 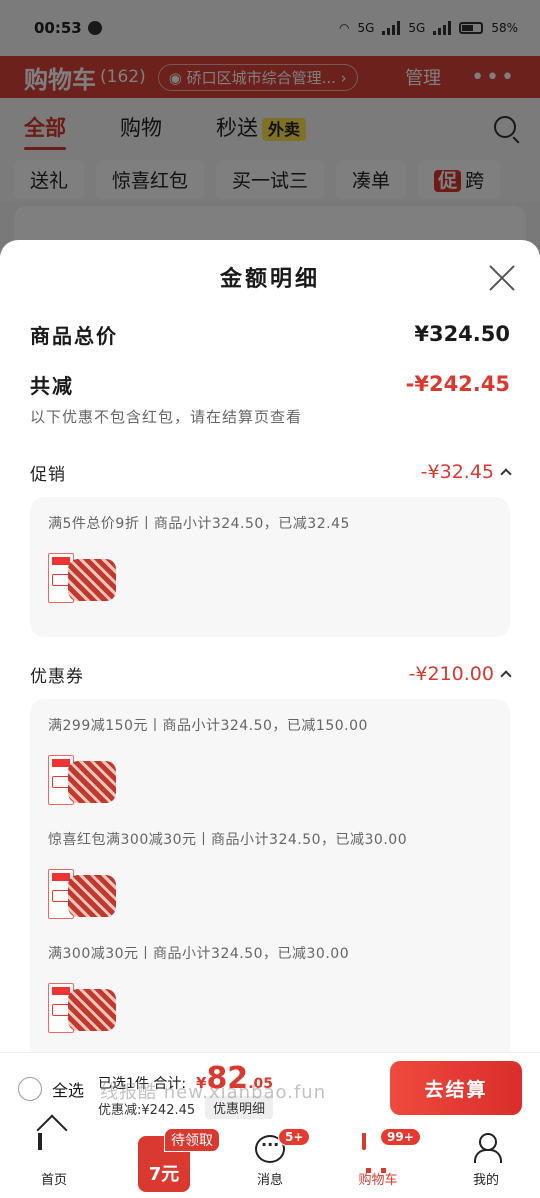 I want to click on select-all-label: 全选, so click(x=68, y=1089).